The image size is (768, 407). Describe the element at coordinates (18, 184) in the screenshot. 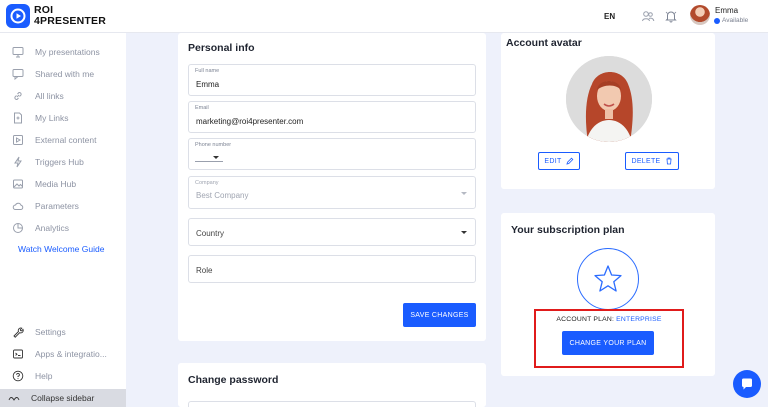

I see `image-icon` at that location.